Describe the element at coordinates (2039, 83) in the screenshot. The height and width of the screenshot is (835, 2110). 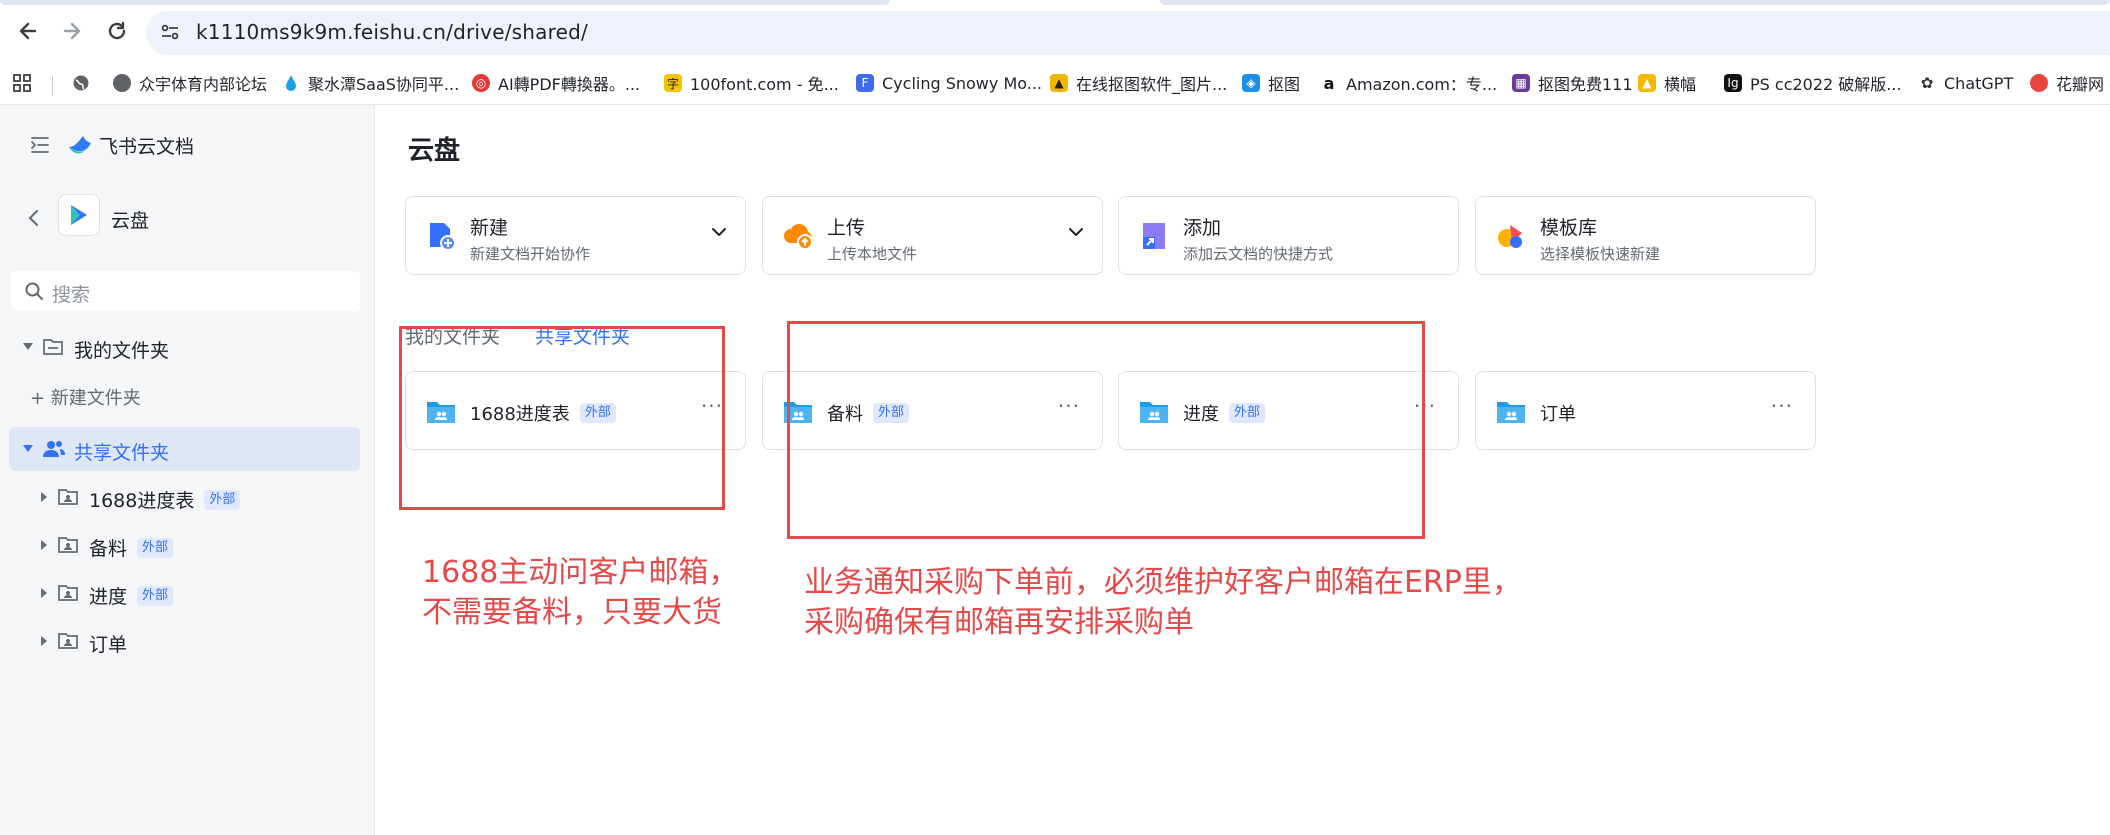
I see `huaban-icon` at that location.